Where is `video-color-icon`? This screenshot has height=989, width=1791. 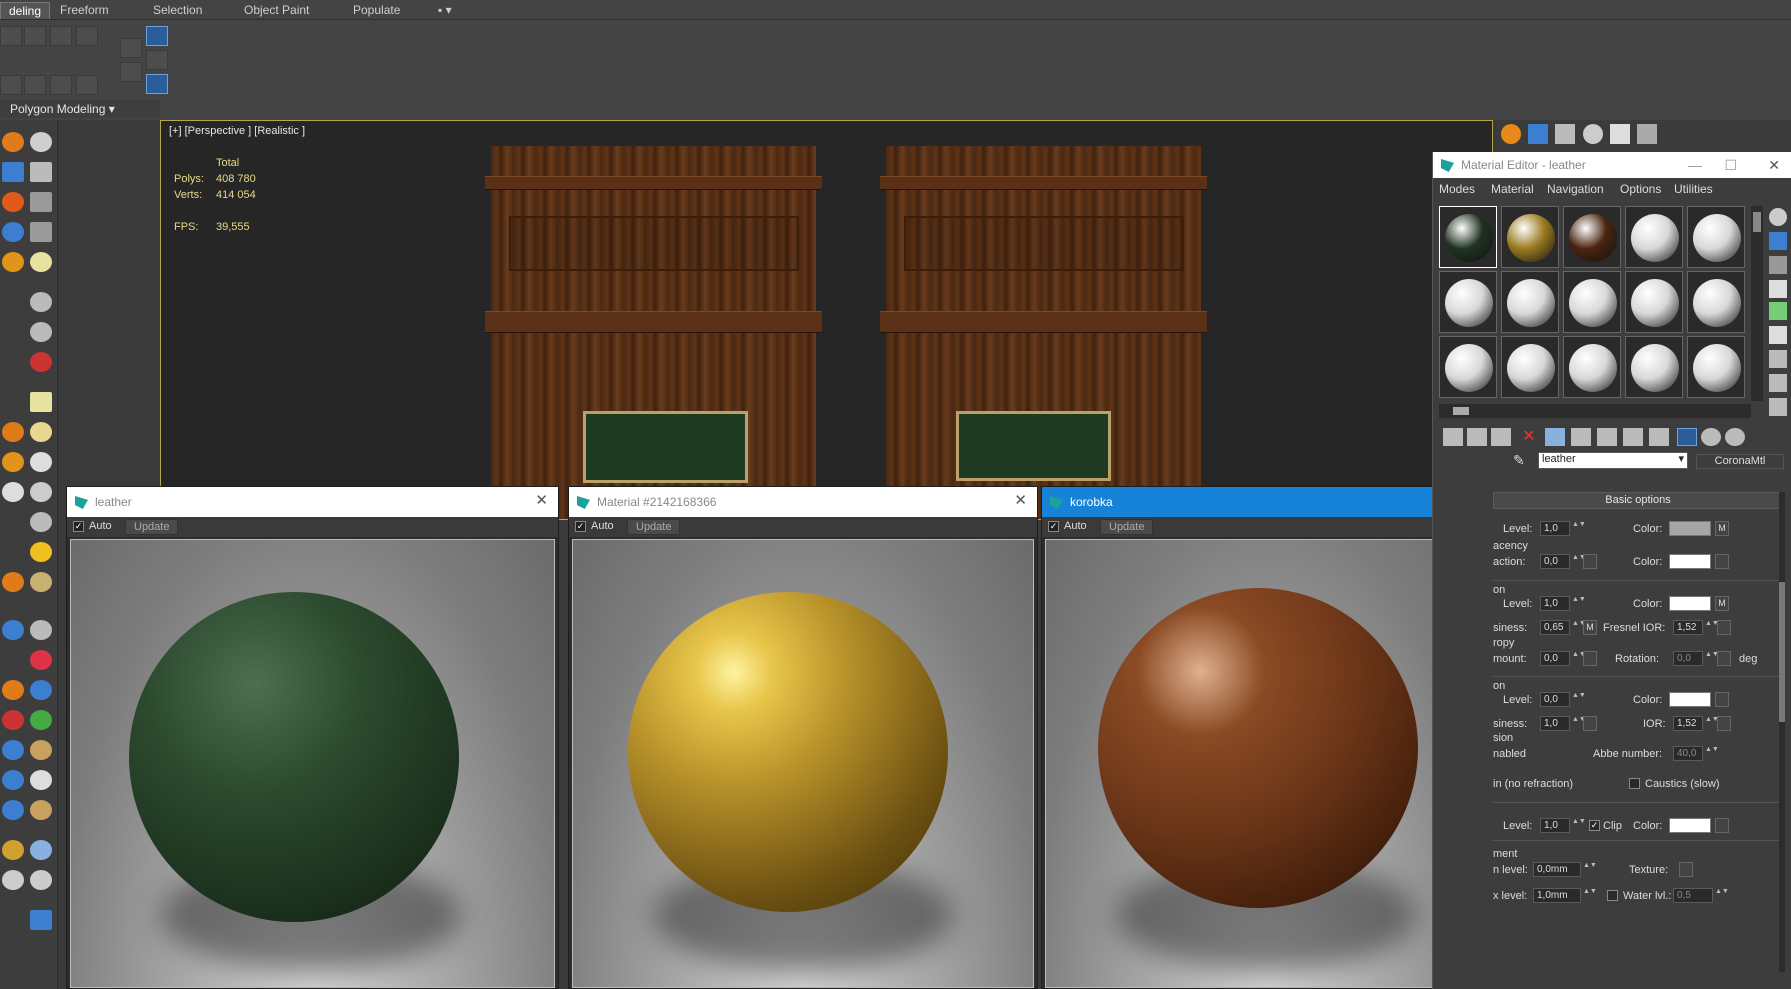
video-color-icon is located at coordinates (1778, 311).